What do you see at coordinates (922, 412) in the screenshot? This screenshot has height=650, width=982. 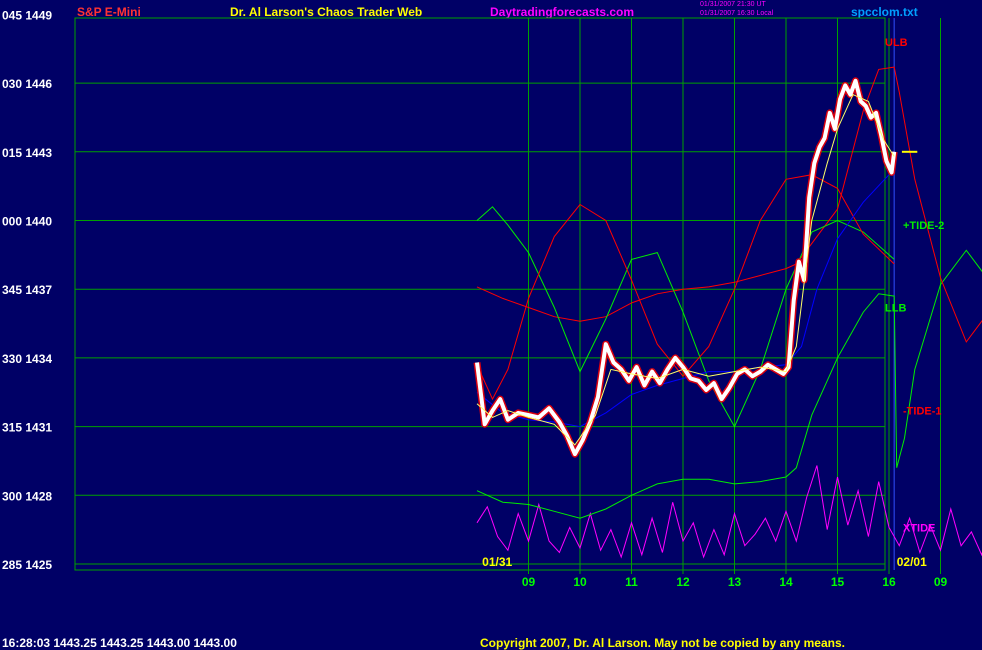 I see `series-label: -TIDE-1` at bounding box center [922, 412].